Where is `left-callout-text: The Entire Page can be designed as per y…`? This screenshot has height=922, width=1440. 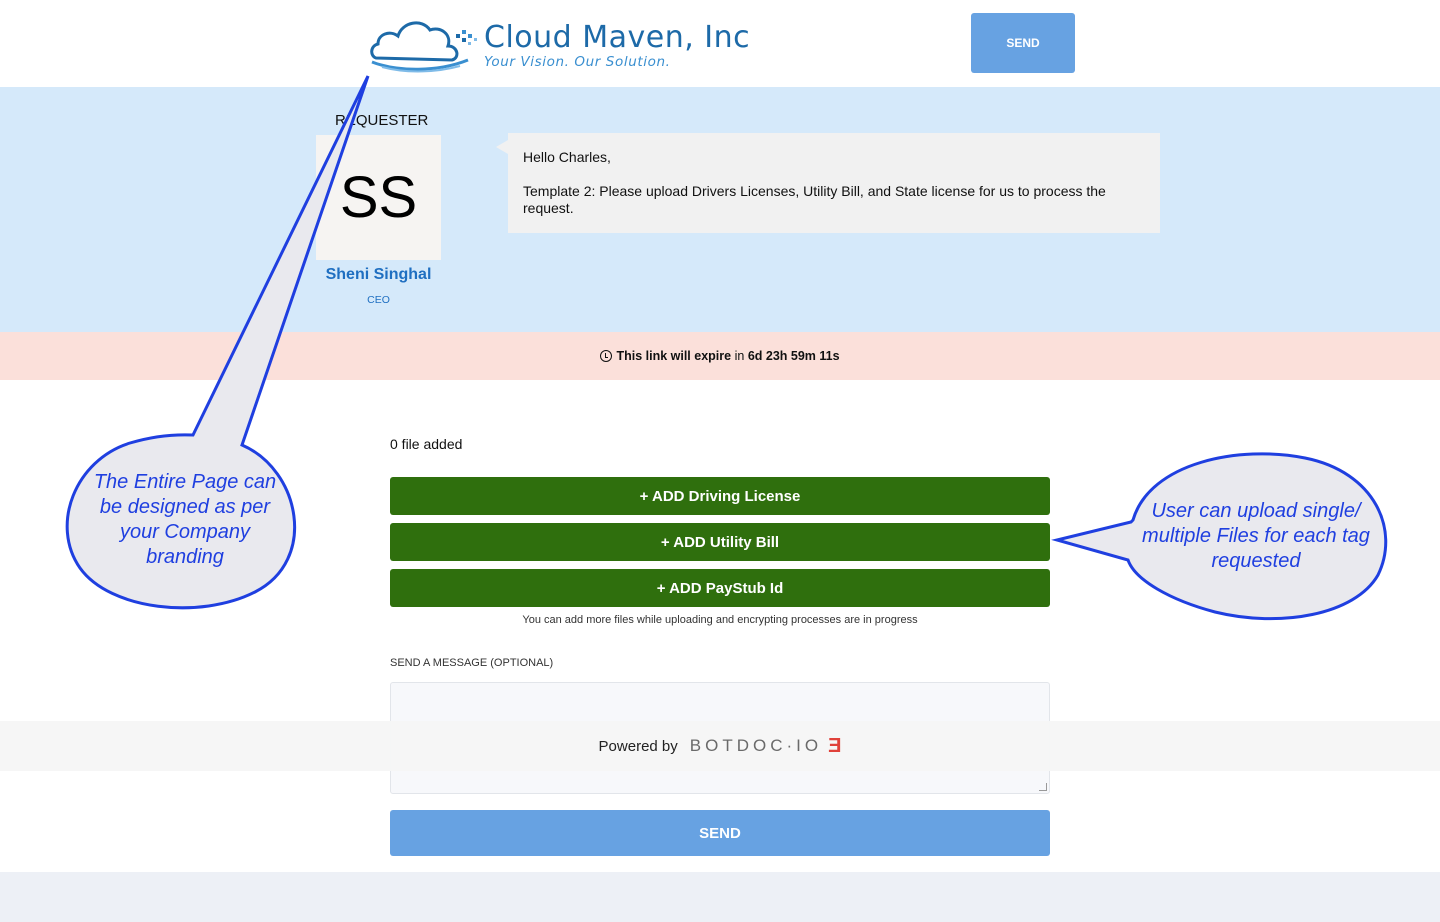 left-callout-text: The Entire Page can be designed as per y… is located at coordinates (185, 519).